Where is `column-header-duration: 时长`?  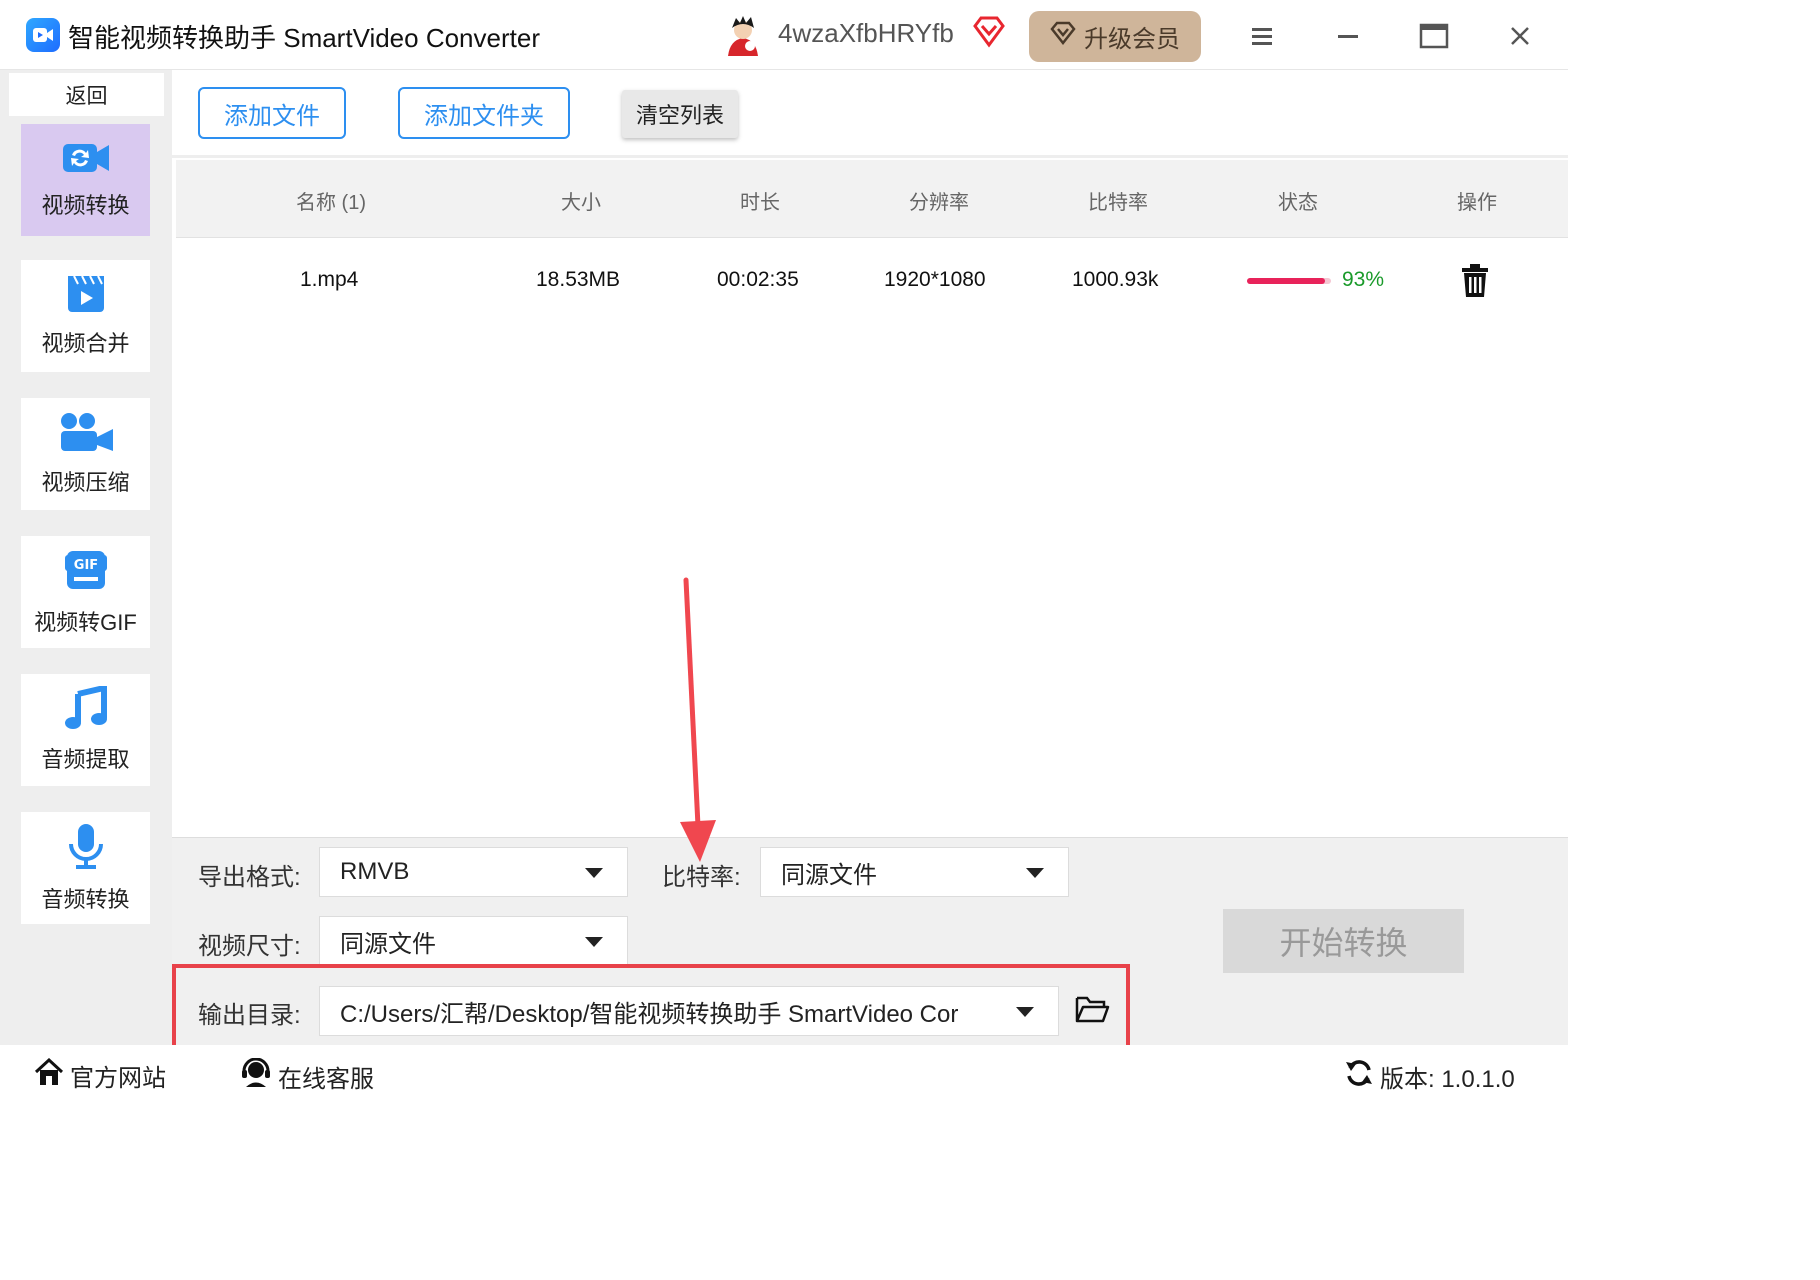
column-header-duration: 时长 is located at coordinates (760, 200).